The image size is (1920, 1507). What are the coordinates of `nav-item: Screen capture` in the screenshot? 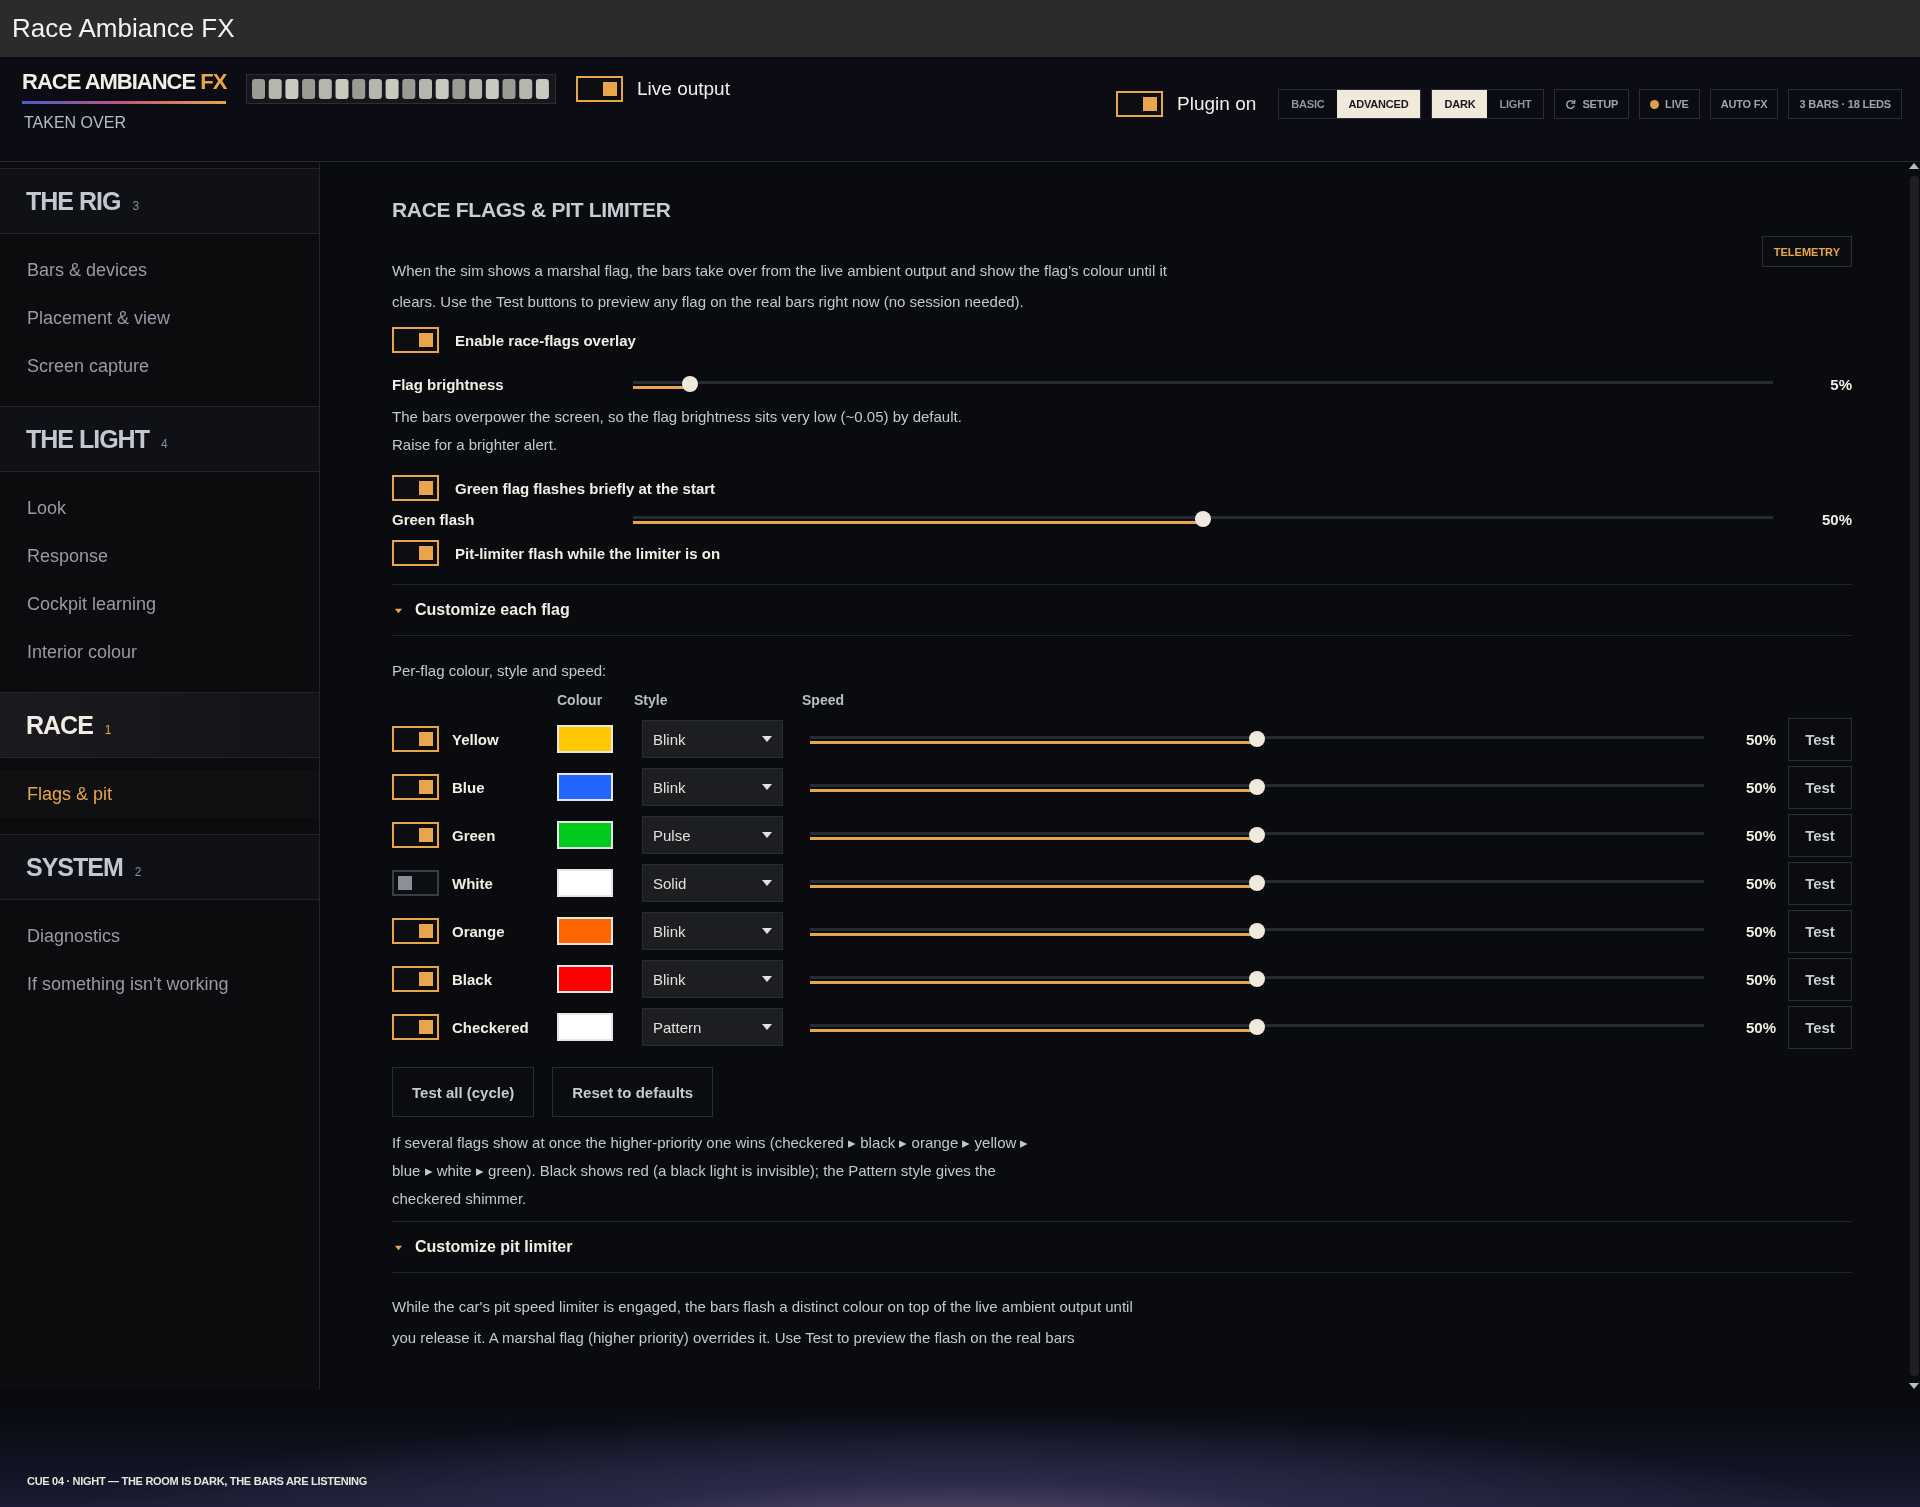 It's located at (159, 366).